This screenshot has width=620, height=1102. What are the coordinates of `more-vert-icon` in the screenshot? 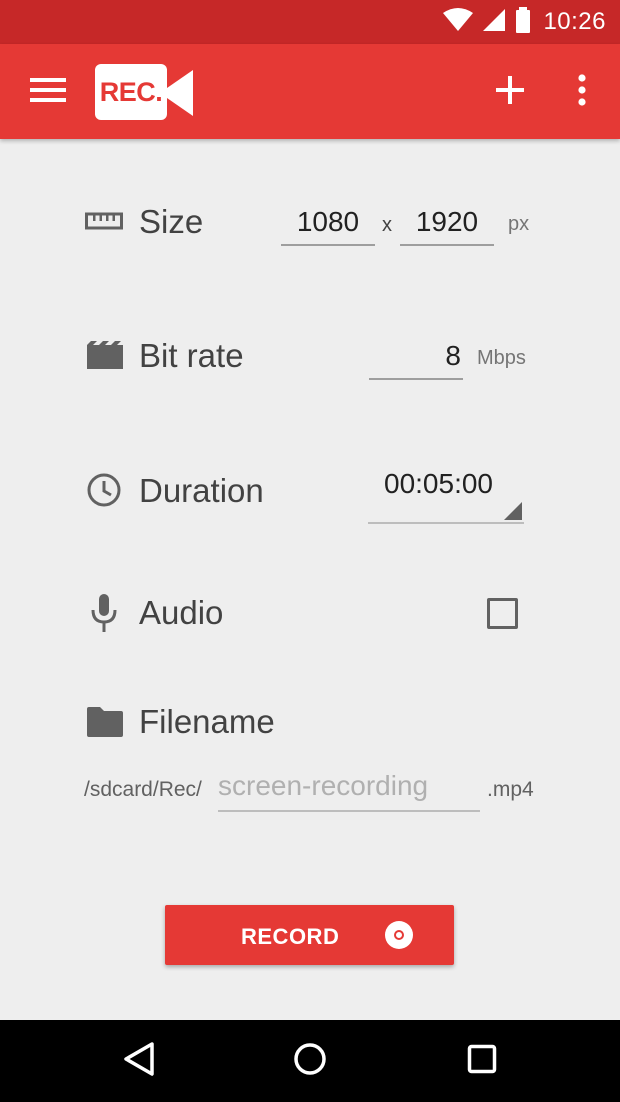 It's located at (582, 92).